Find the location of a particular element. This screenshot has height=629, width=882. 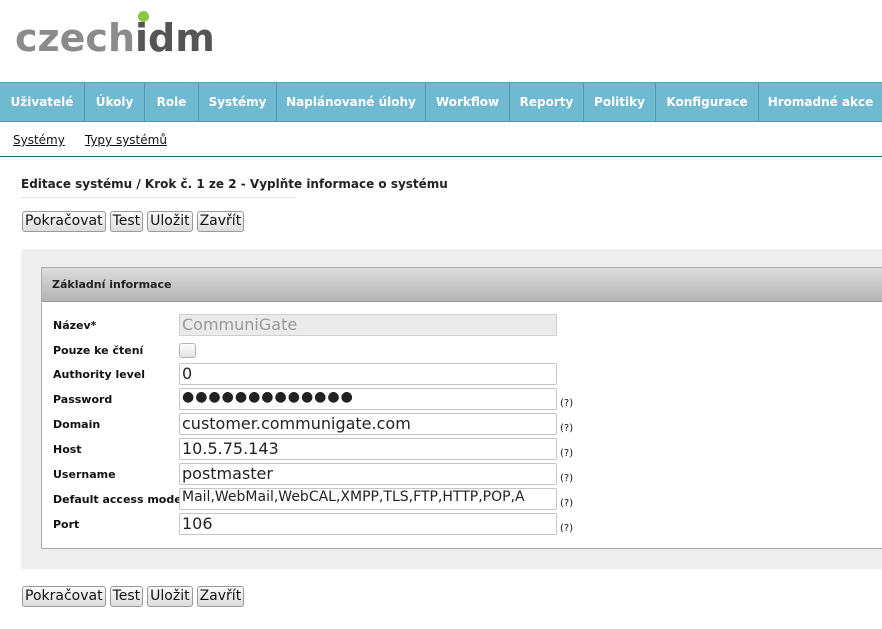

read-only-label: Pouze ke čtení is located at coordinates (98, 350).